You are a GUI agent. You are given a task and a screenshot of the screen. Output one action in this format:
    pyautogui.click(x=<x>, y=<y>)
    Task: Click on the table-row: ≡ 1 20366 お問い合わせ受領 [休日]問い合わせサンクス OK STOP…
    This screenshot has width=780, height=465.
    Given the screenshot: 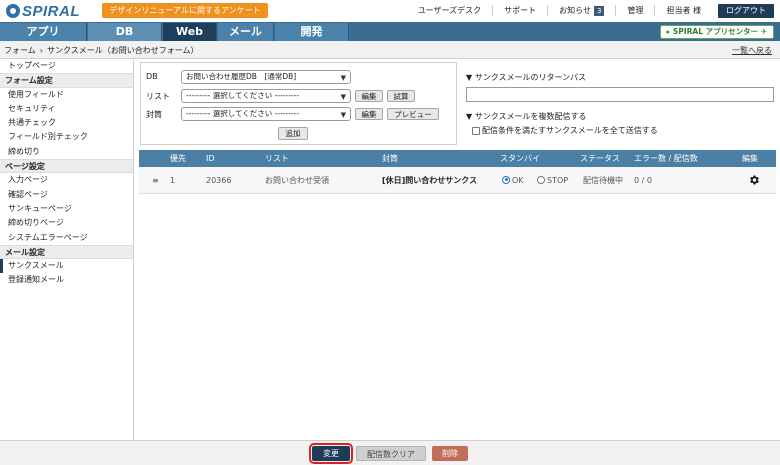 What is the action you would take?
    pyautogui.click(x=457, y=180)
    